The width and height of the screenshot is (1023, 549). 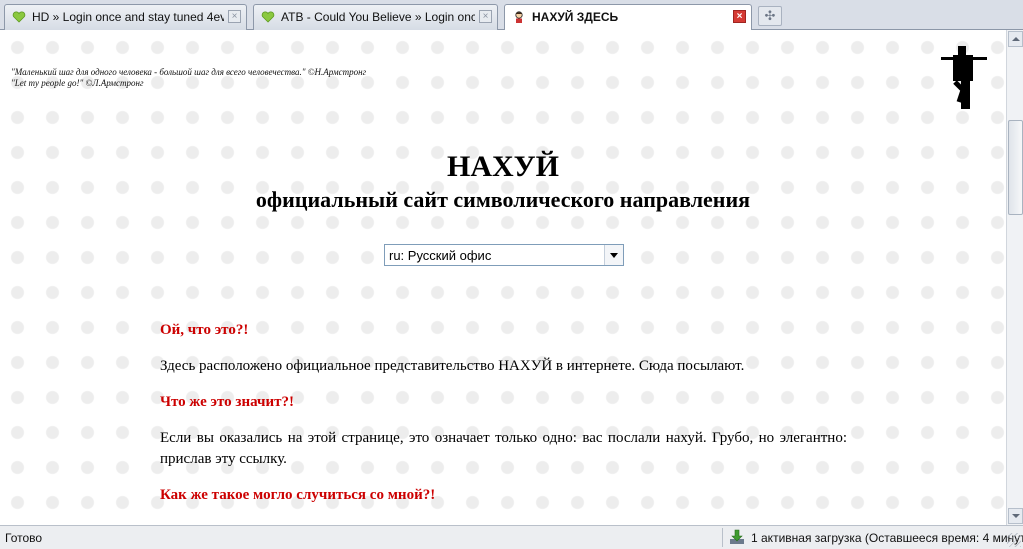 What do you see at coordinates (1014, 540) in the screenshot?
I see `resize-grip-icon` at bounding box center [1014, 540].